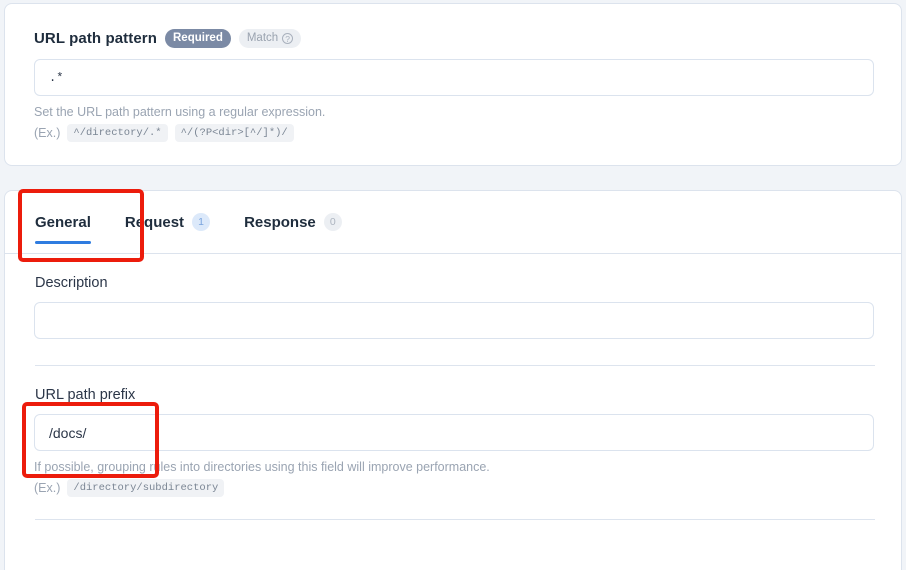  I want to click on url-path-prefix-input, so click(454, 432).